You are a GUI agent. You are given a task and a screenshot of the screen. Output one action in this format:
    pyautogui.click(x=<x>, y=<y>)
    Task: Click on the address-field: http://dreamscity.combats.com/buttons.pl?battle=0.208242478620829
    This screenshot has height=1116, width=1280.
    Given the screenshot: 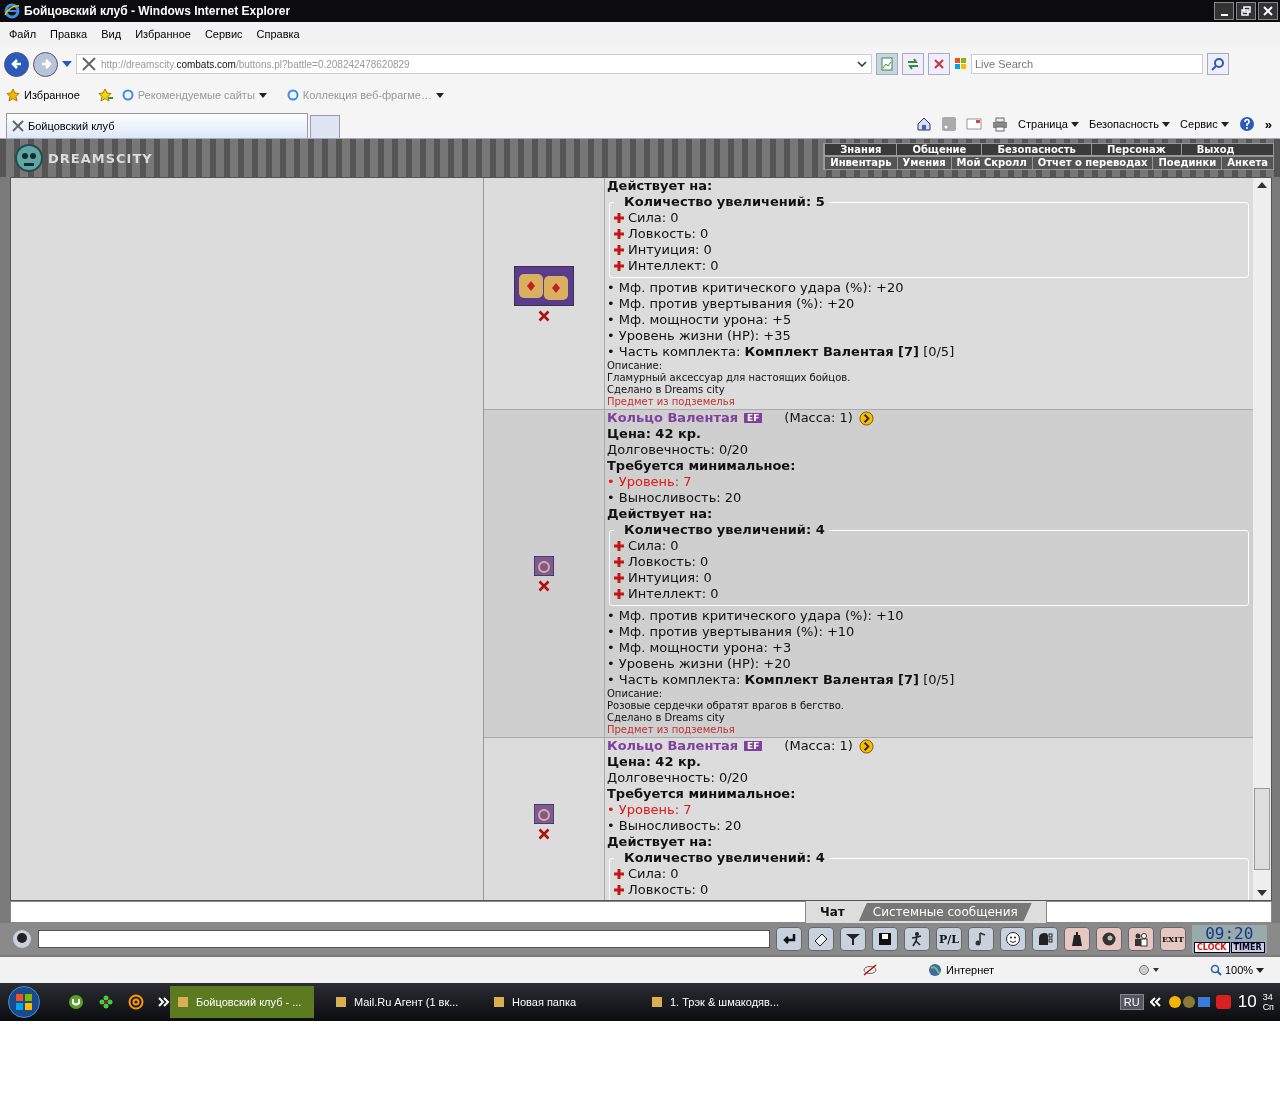 What is the action you would take?
    pyautogui.click(x=474, y=64)
    